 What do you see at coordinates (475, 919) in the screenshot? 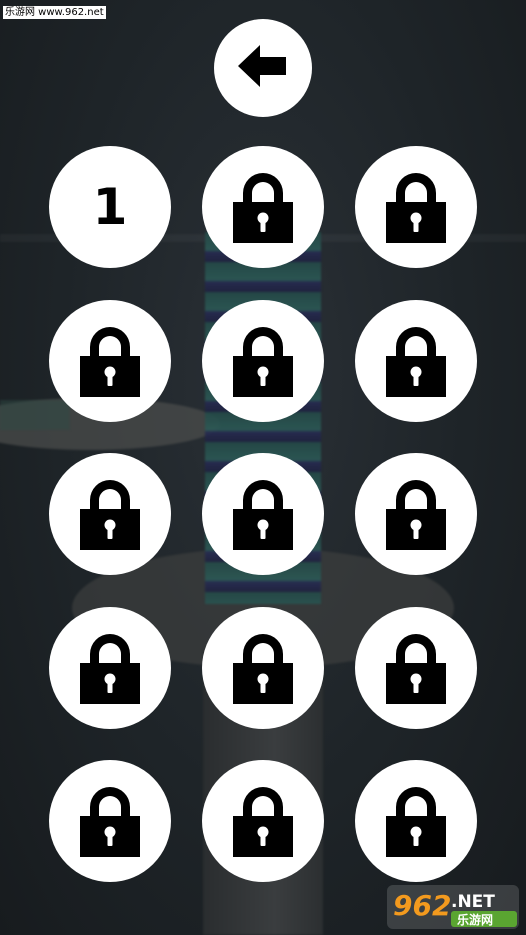
I see `svg-text: 乐游网` at bounding box center [475, 919].